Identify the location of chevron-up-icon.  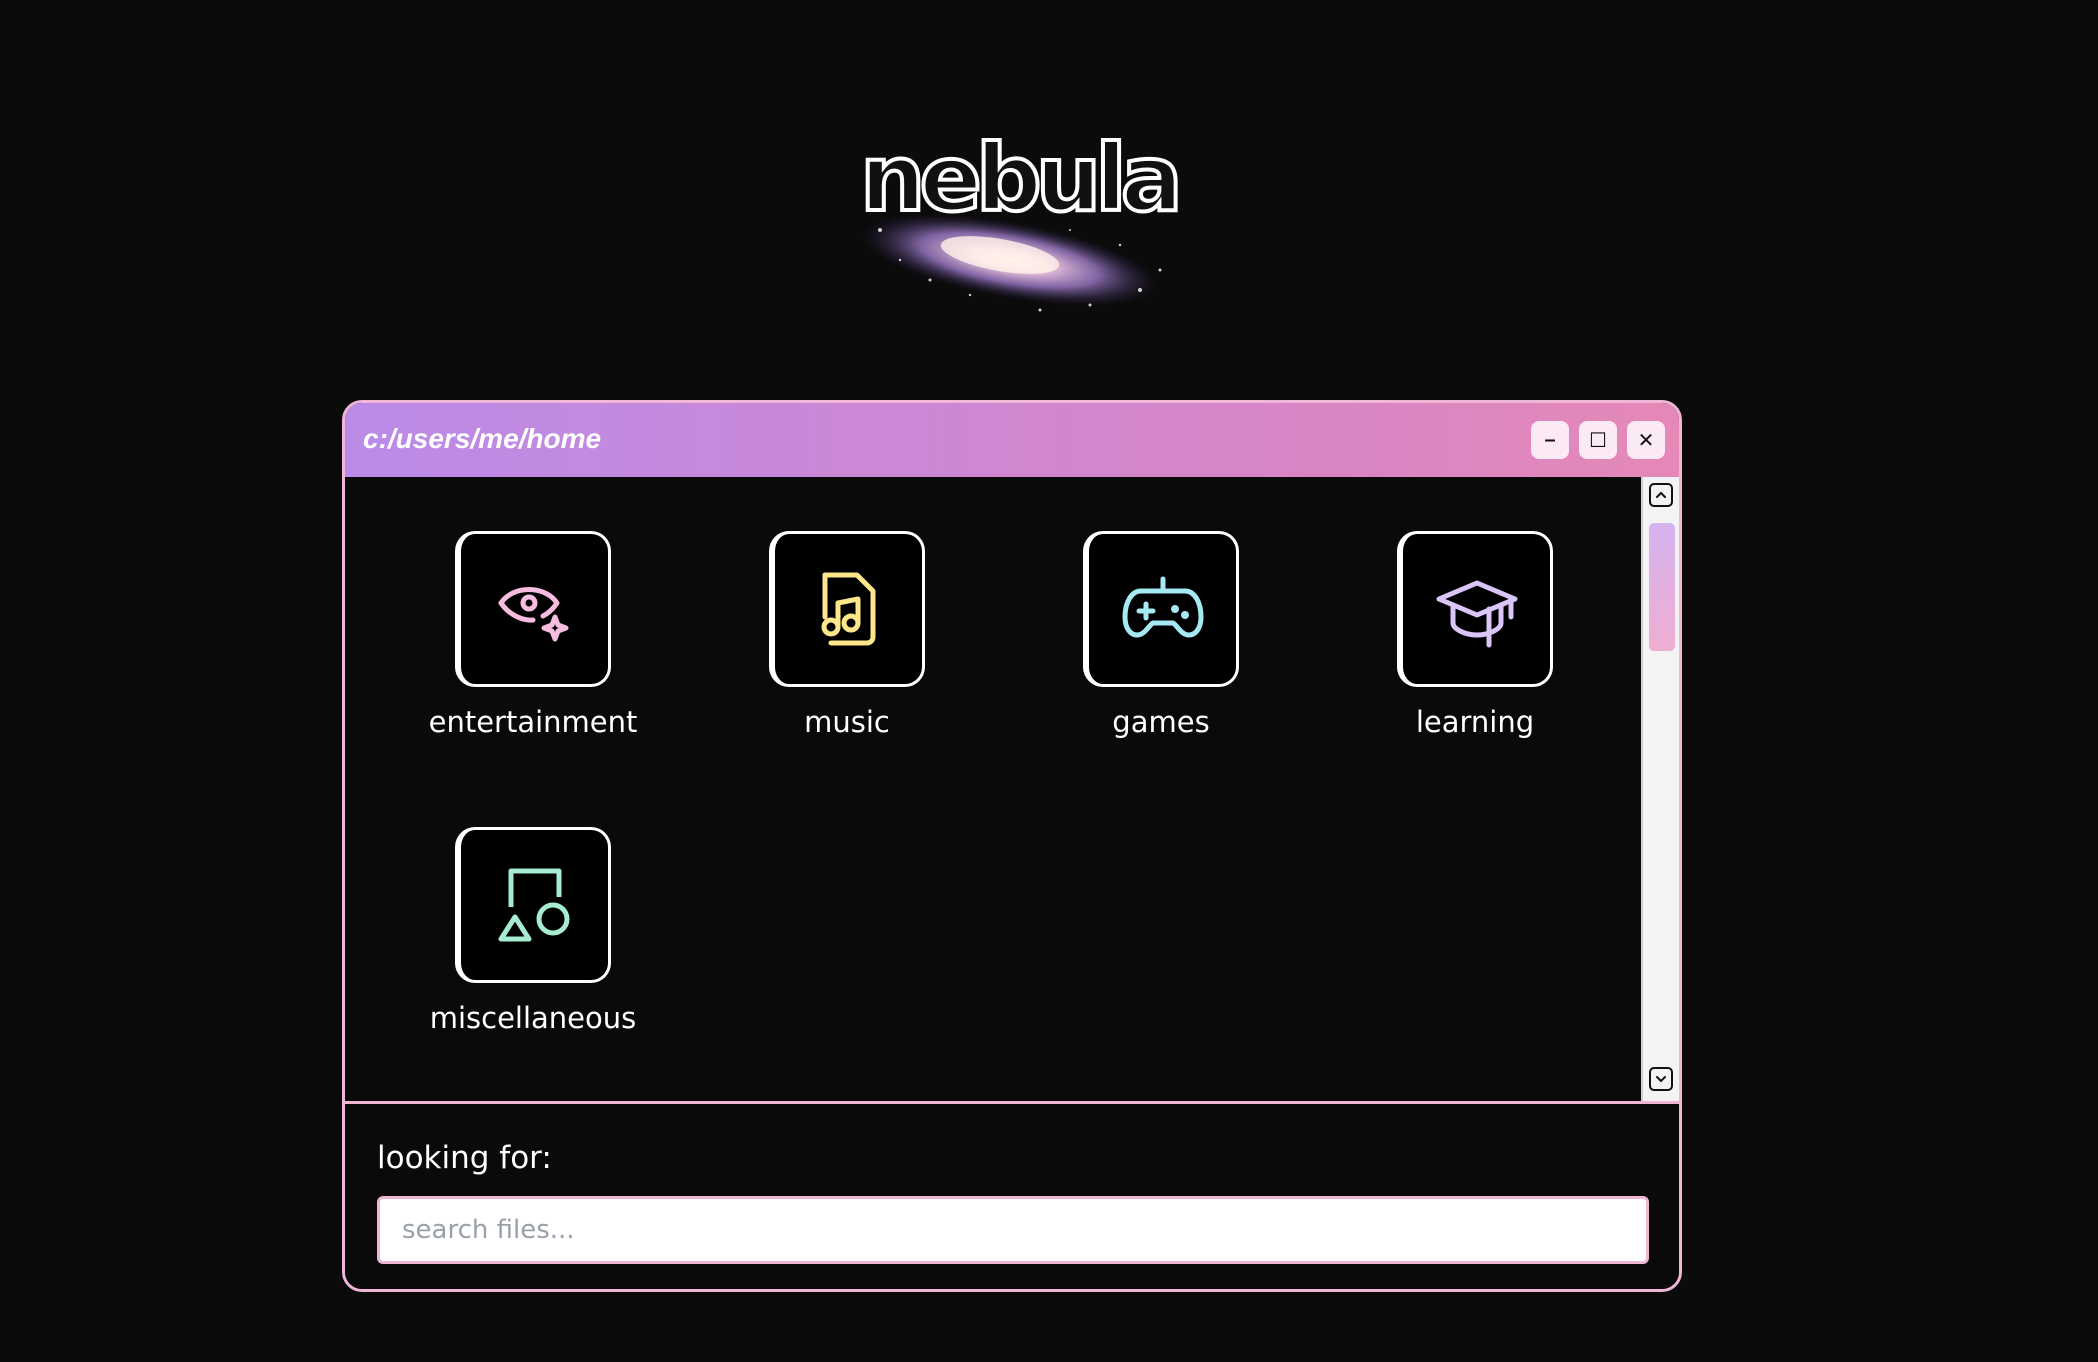
(1661, 494).